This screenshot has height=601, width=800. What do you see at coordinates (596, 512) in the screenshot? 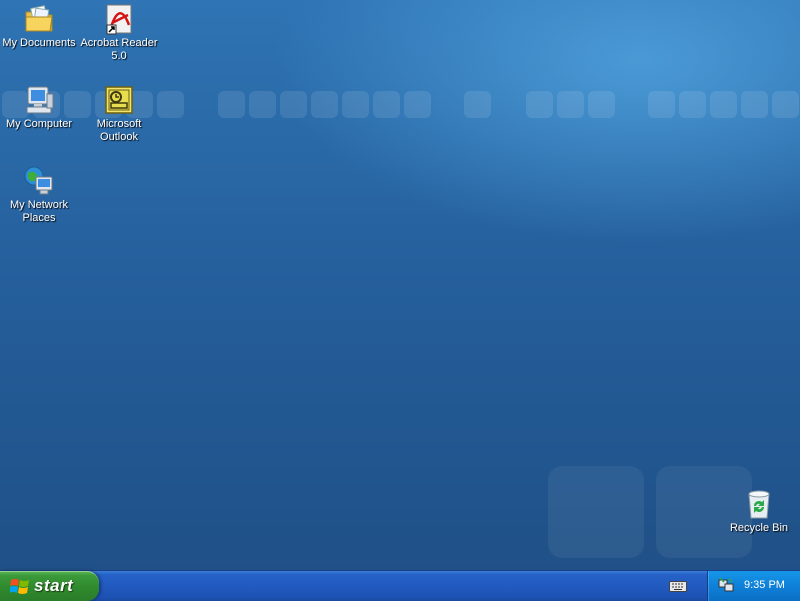
I see `wallpaper-tile` at bounding box center [596, 512].